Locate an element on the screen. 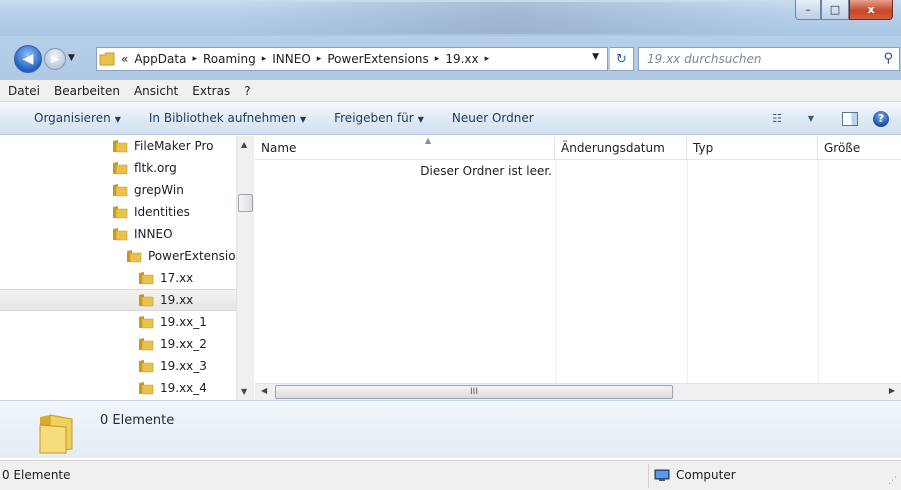 This screenshot has width=901, height=490. organize-button: Organisieren ▼ is located at coordinates (77, 118).